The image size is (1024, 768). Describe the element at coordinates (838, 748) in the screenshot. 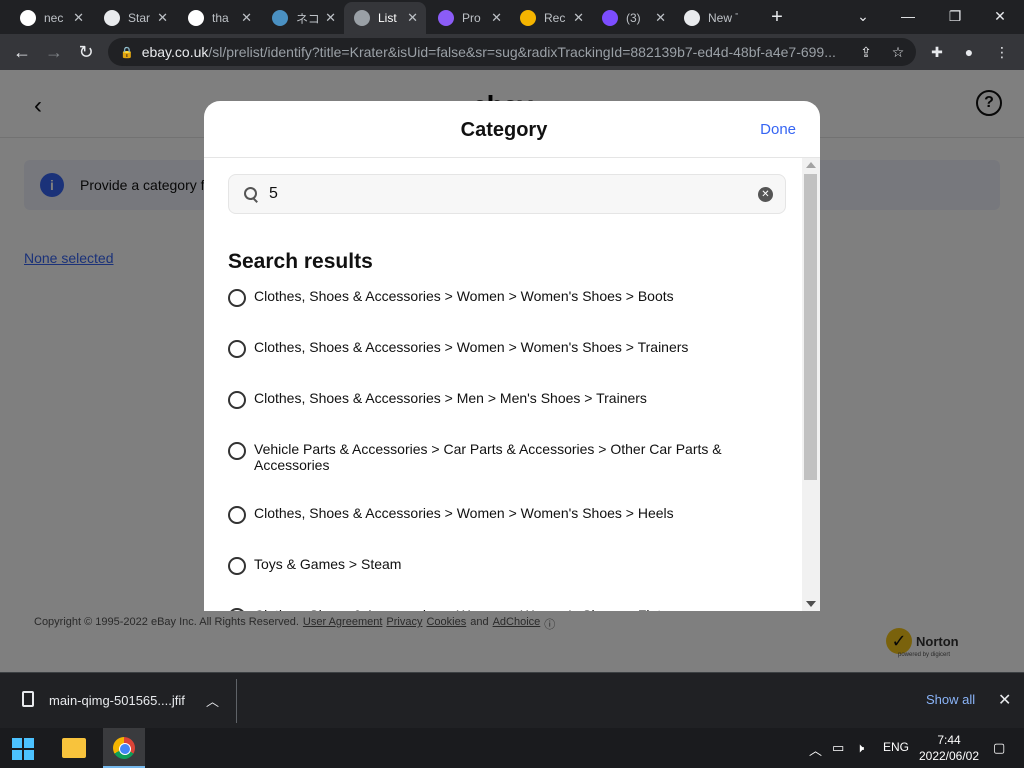

I see `network-icon: ▭` at that location.